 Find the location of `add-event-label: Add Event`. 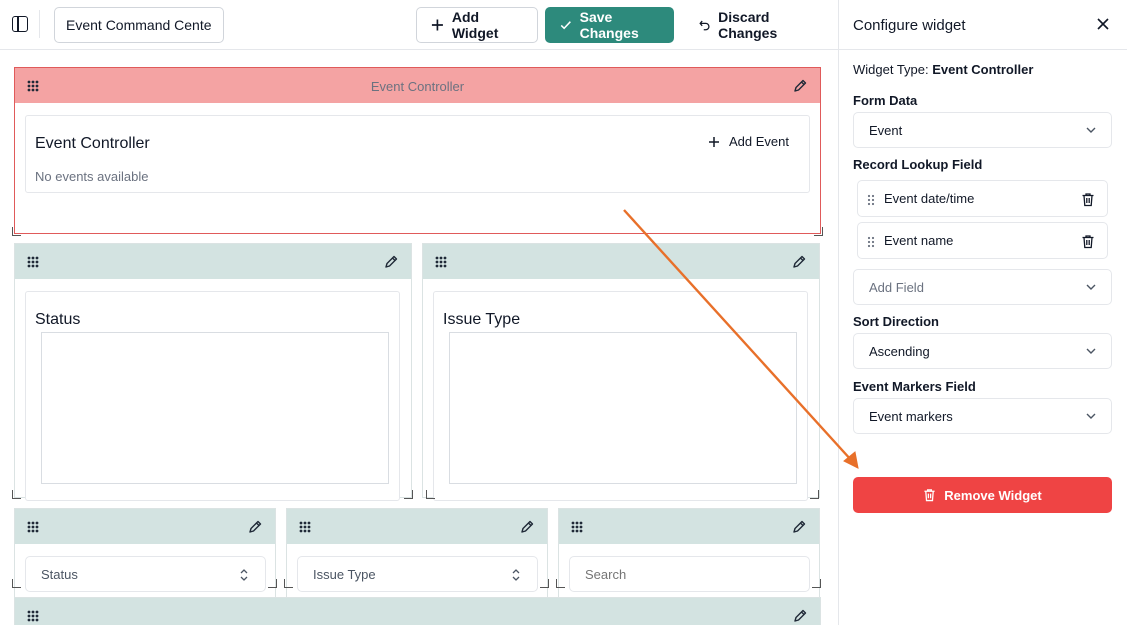

add-event-label: Add Event is located at coordinates (759, 141).